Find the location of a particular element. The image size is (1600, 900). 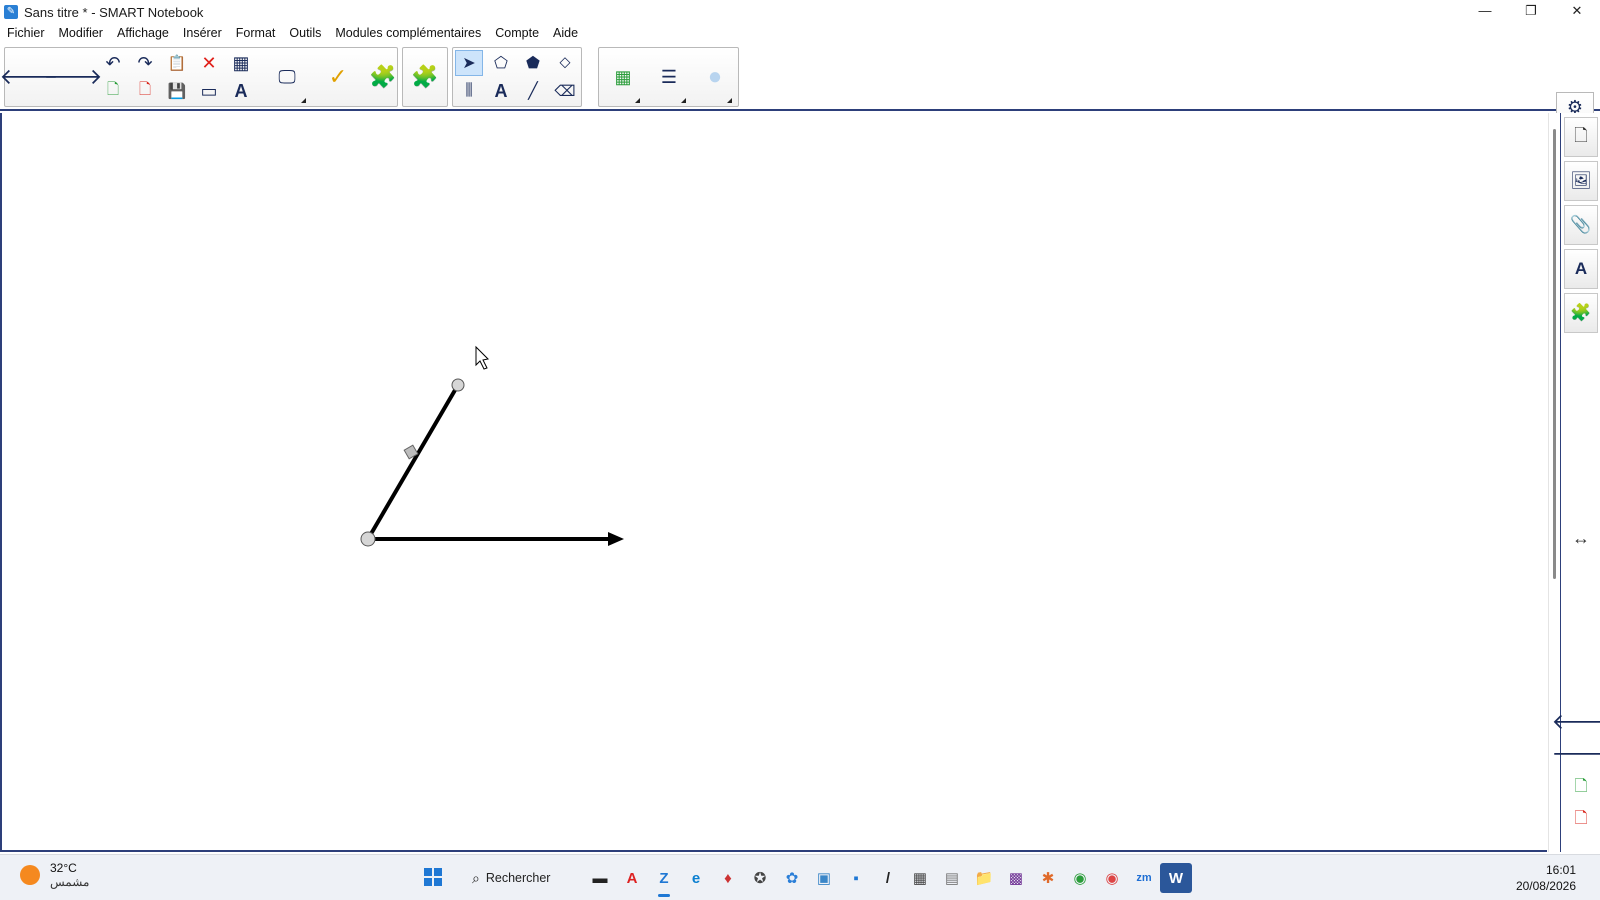

taskbar-app-zoom: zm is located at coordinates (1144, 878).